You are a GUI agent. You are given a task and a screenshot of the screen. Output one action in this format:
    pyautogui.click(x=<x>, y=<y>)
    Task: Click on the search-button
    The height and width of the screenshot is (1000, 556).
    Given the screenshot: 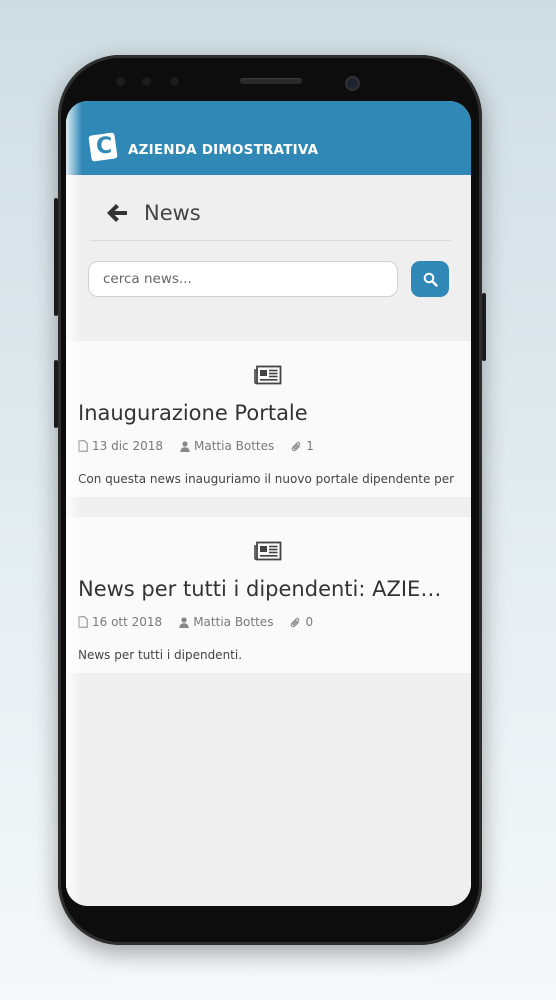 What is the action you would take?
    pyautogui.click(x=430, y=279)
    